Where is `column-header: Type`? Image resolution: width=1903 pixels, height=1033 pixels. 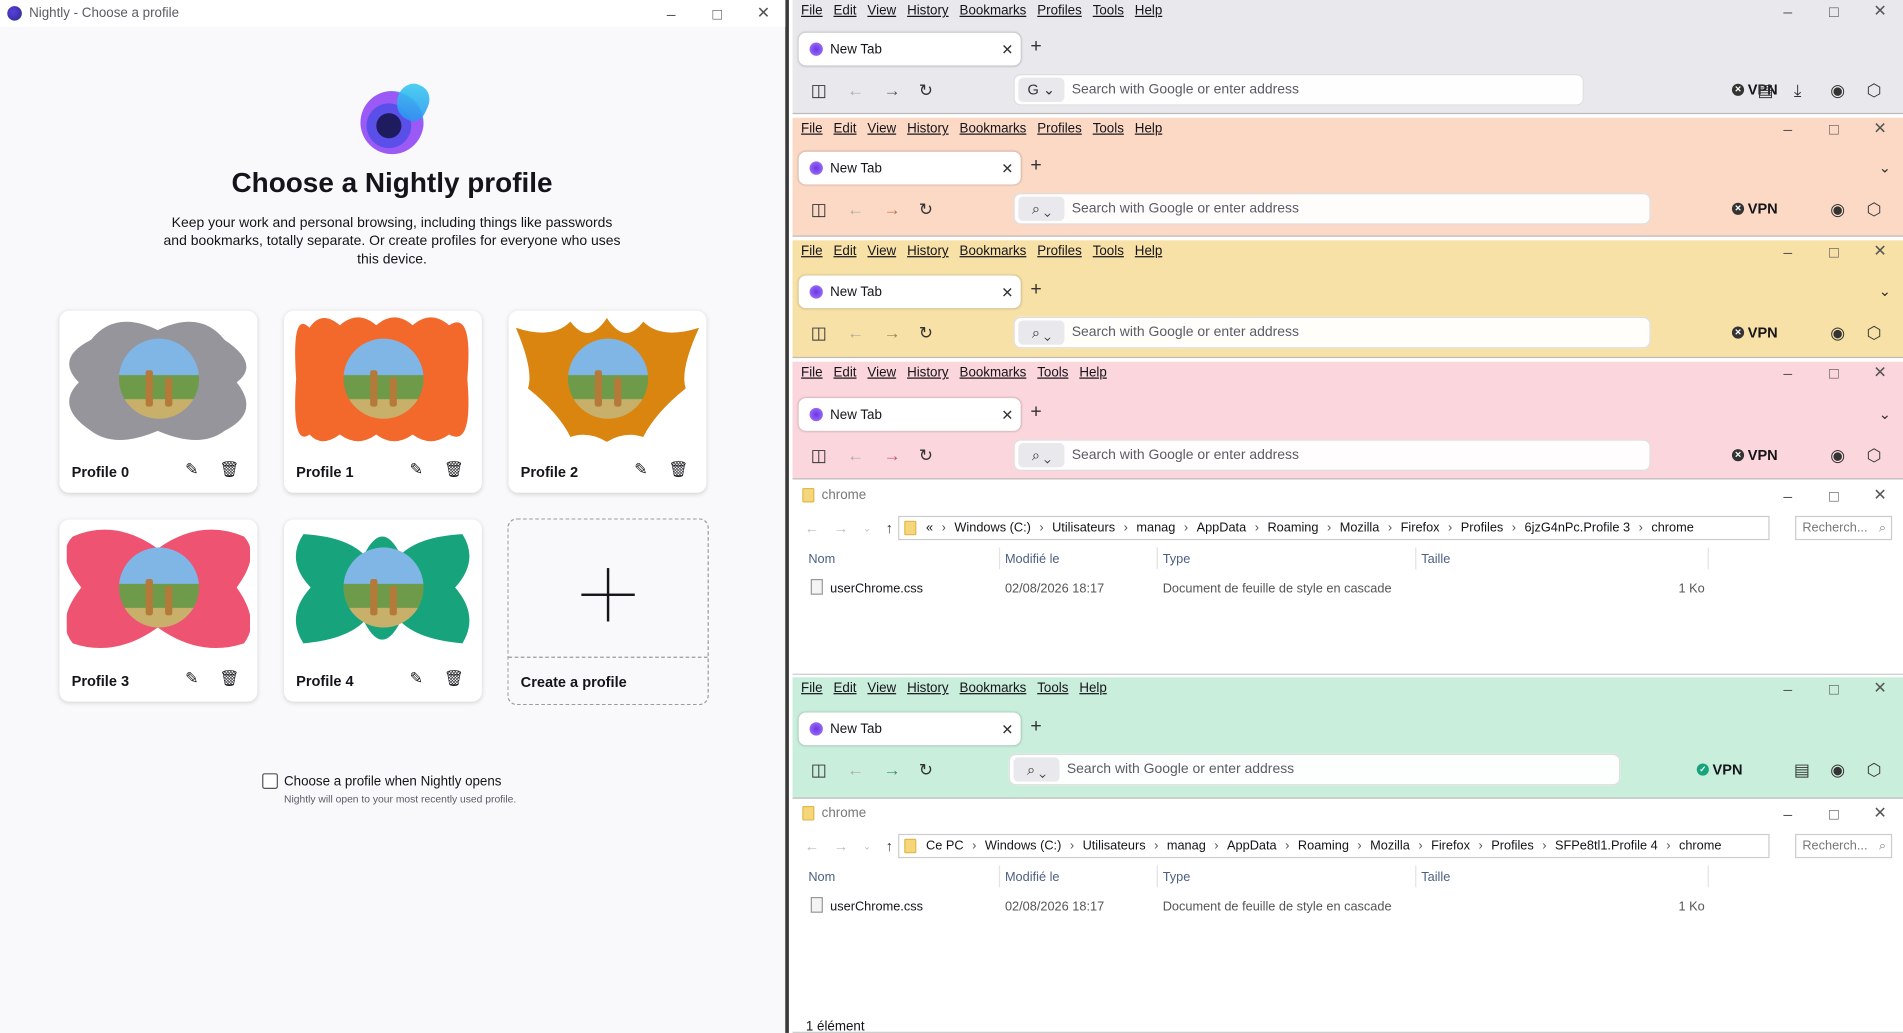 column-header: Type is located at coordinates (1177, 559).